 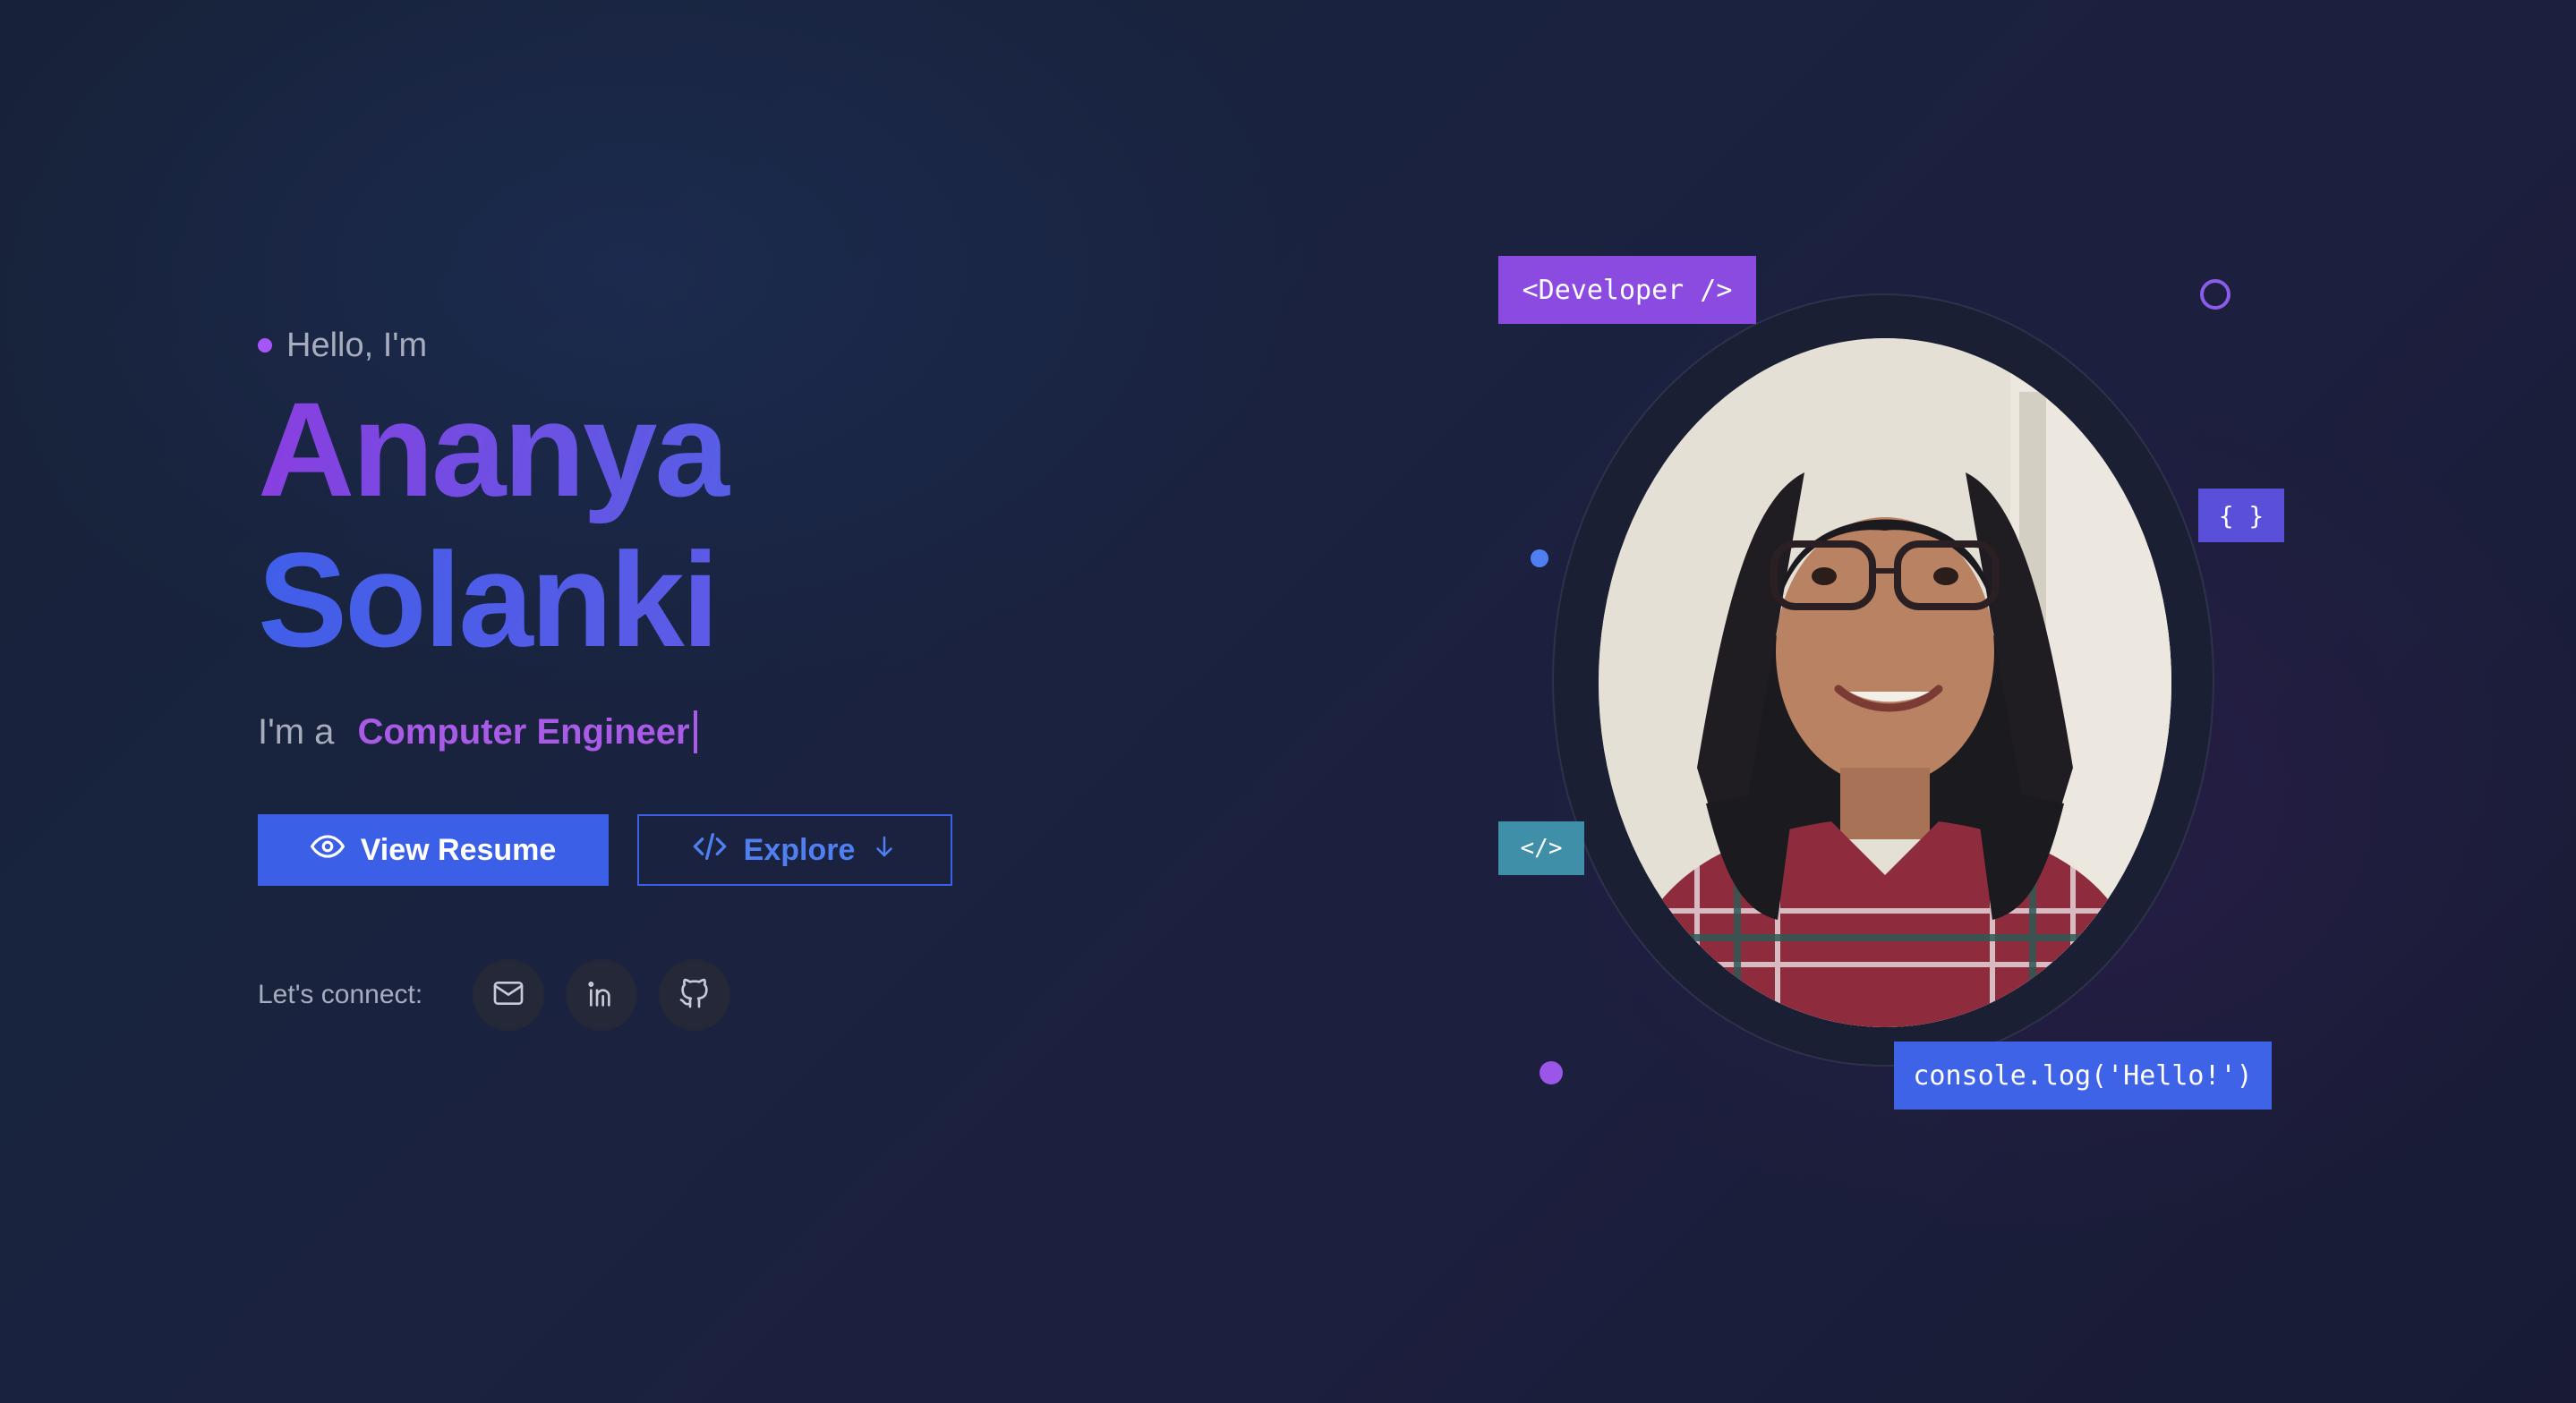 I want to click on view-resume-button: View Resume, so click(x=433, y=850).